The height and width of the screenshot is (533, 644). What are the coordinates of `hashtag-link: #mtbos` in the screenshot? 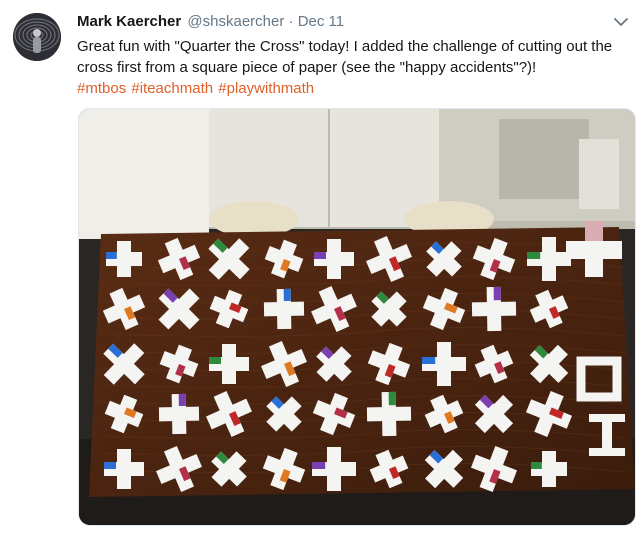 It's located at (101, 88).